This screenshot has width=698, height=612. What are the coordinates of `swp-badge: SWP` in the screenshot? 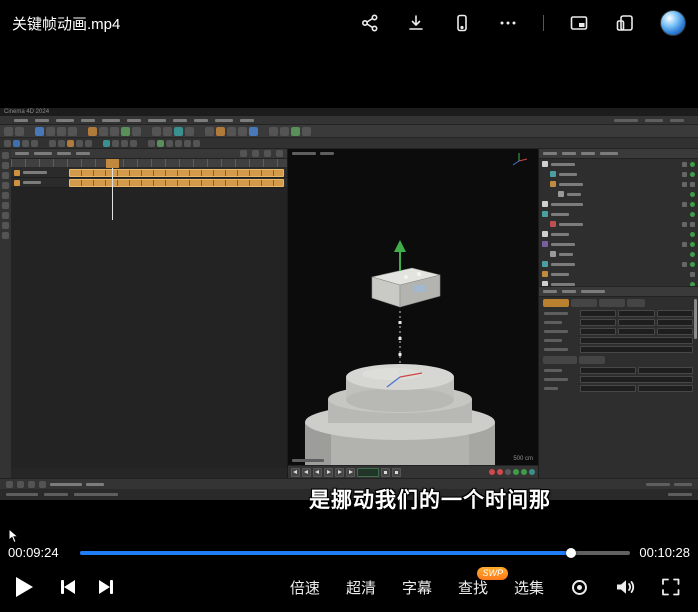 It's located at (492, 573).